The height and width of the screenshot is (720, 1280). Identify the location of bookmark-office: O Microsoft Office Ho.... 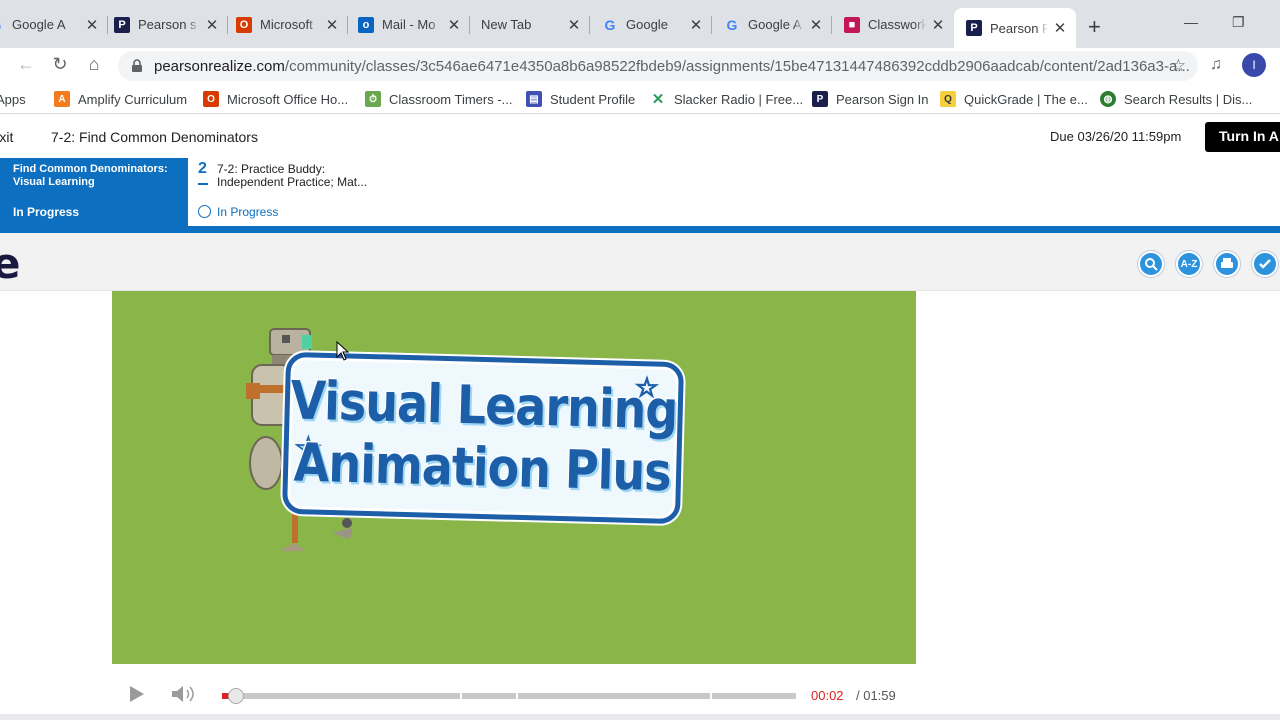
(275, 99).